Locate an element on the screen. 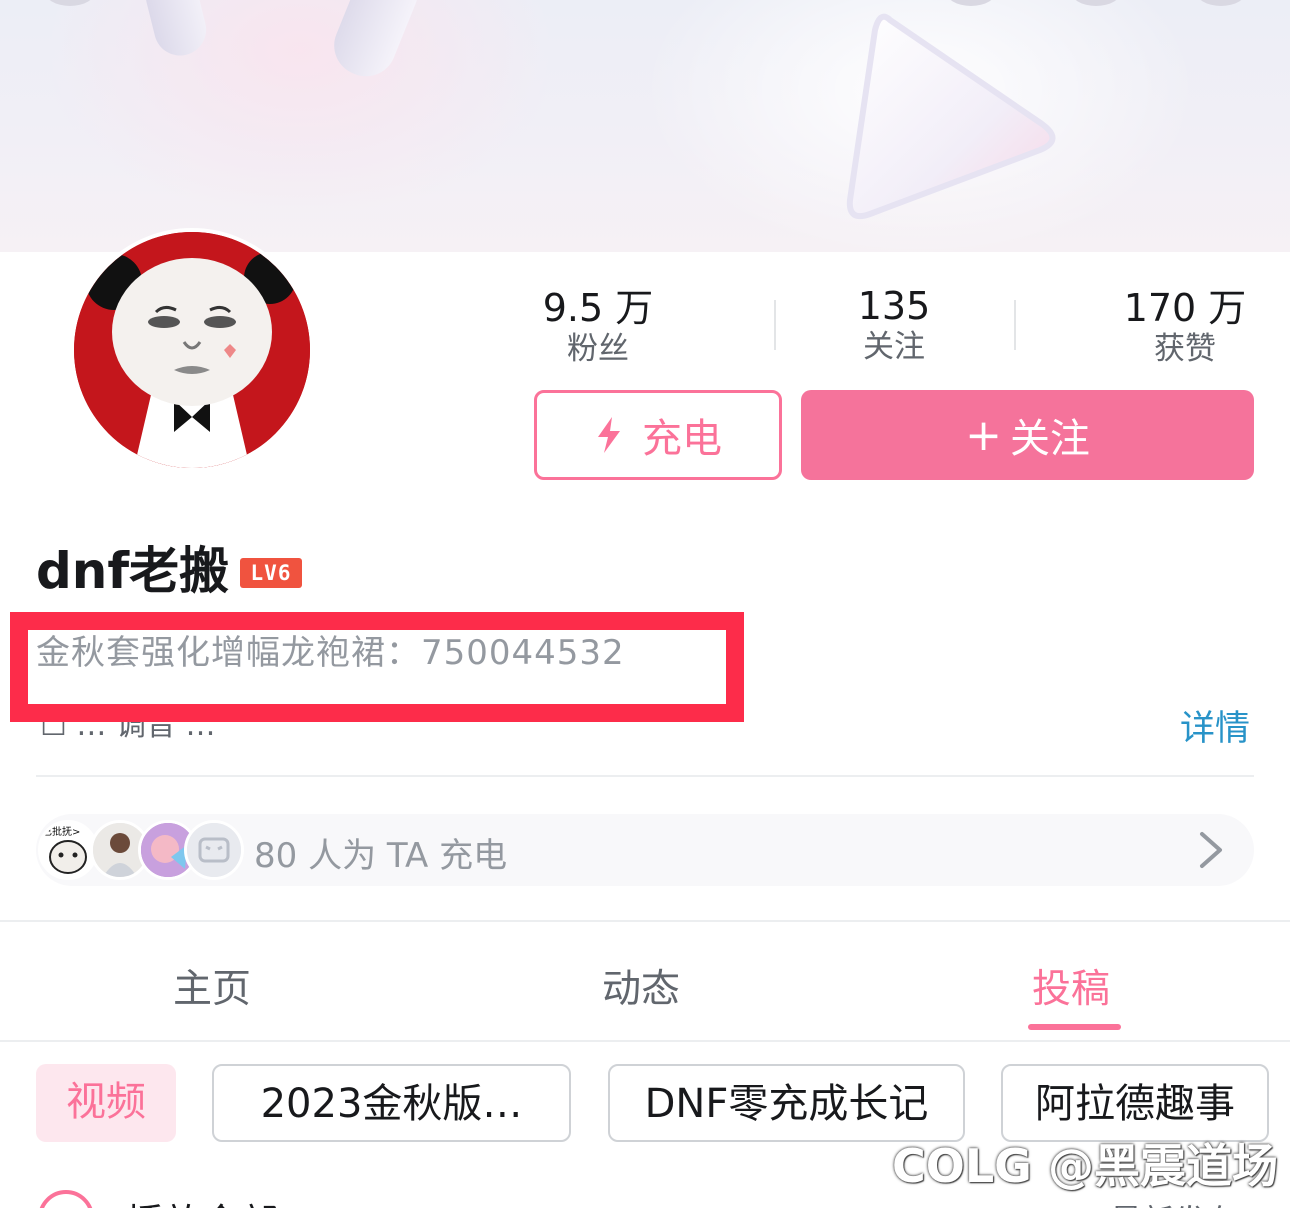  stat-fans: 9.5 万 粉丝 is located at coordinates (598, 327).